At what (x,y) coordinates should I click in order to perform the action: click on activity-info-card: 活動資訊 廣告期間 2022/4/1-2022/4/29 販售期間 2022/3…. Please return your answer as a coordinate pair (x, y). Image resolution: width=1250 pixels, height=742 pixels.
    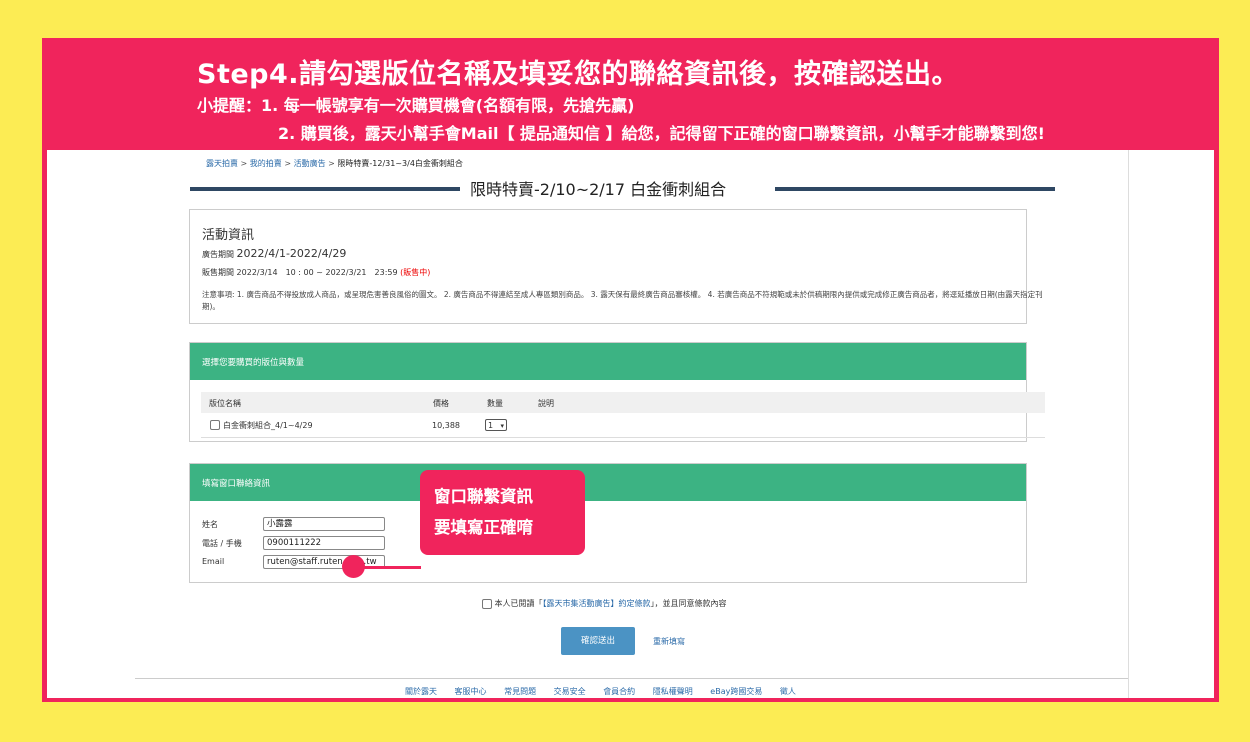
    Looking at the image, I should click on (616, 266).